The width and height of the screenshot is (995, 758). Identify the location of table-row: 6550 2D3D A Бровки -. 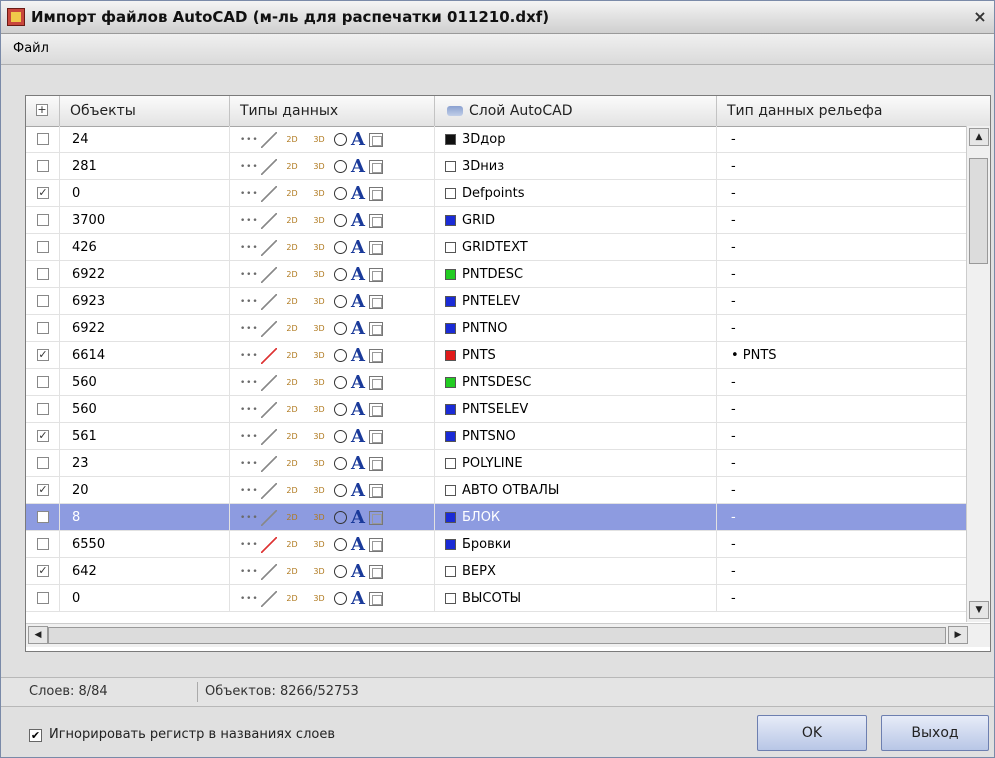
(496, 545).